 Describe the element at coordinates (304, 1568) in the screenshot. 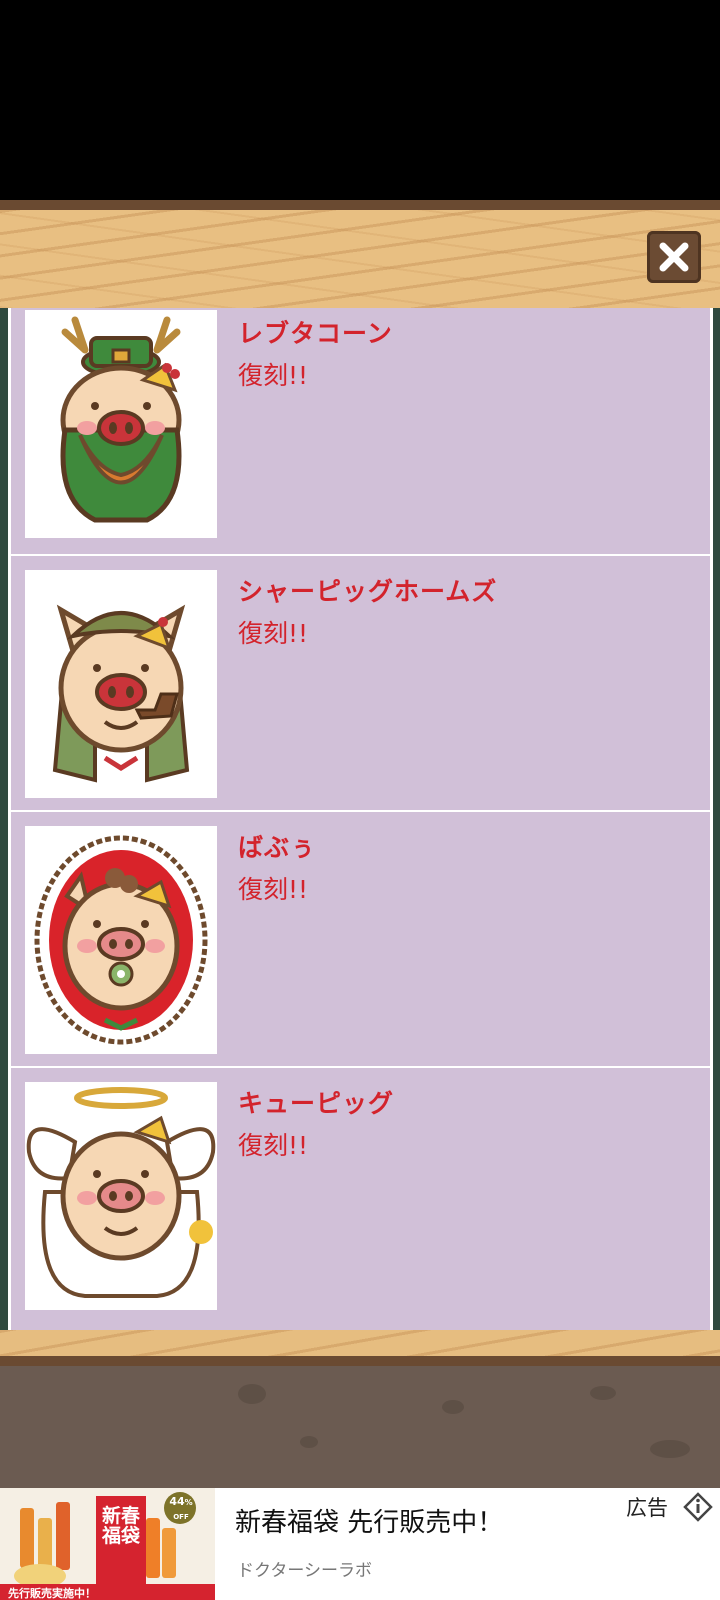

I see `ad-advertiser: ドクターシーラボ` at that location.